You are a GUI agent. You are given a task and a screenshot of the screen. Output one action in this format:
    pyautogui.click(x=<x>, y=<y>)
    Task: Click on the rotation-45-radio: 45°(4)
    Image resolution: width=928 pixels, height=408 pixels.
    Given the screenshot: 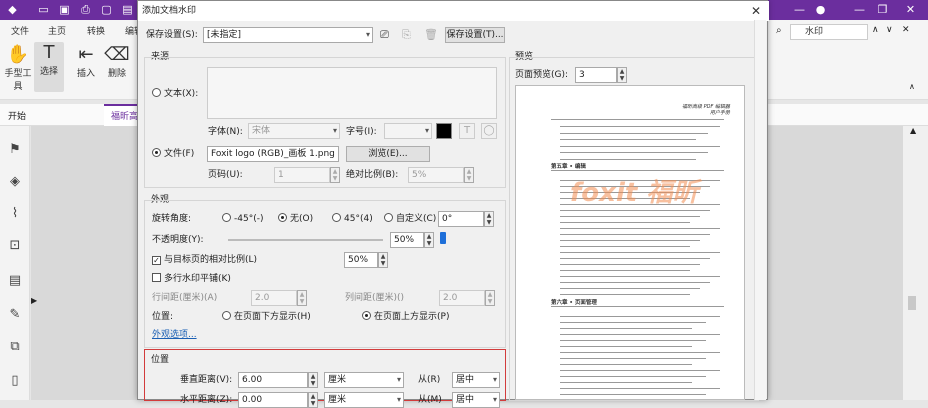 What is the action you would take?
    pyautogui.click(x=352, y=219)
    